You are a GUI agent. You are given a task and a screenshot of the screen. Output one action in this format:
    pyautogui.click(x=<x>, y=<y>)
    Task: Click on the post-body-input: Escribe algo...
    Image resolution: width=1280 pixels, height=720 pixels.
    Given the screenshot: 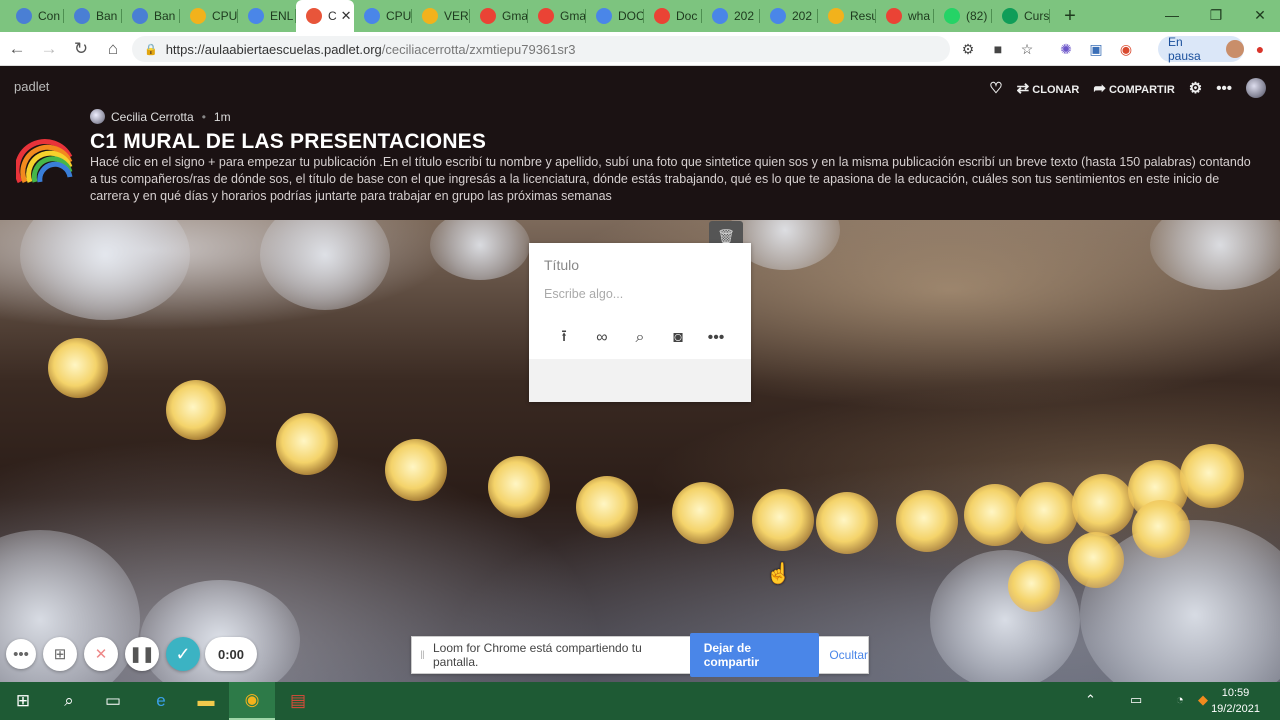 What is the action you would take?
    pyautogui.click(x=583, y=294)
    